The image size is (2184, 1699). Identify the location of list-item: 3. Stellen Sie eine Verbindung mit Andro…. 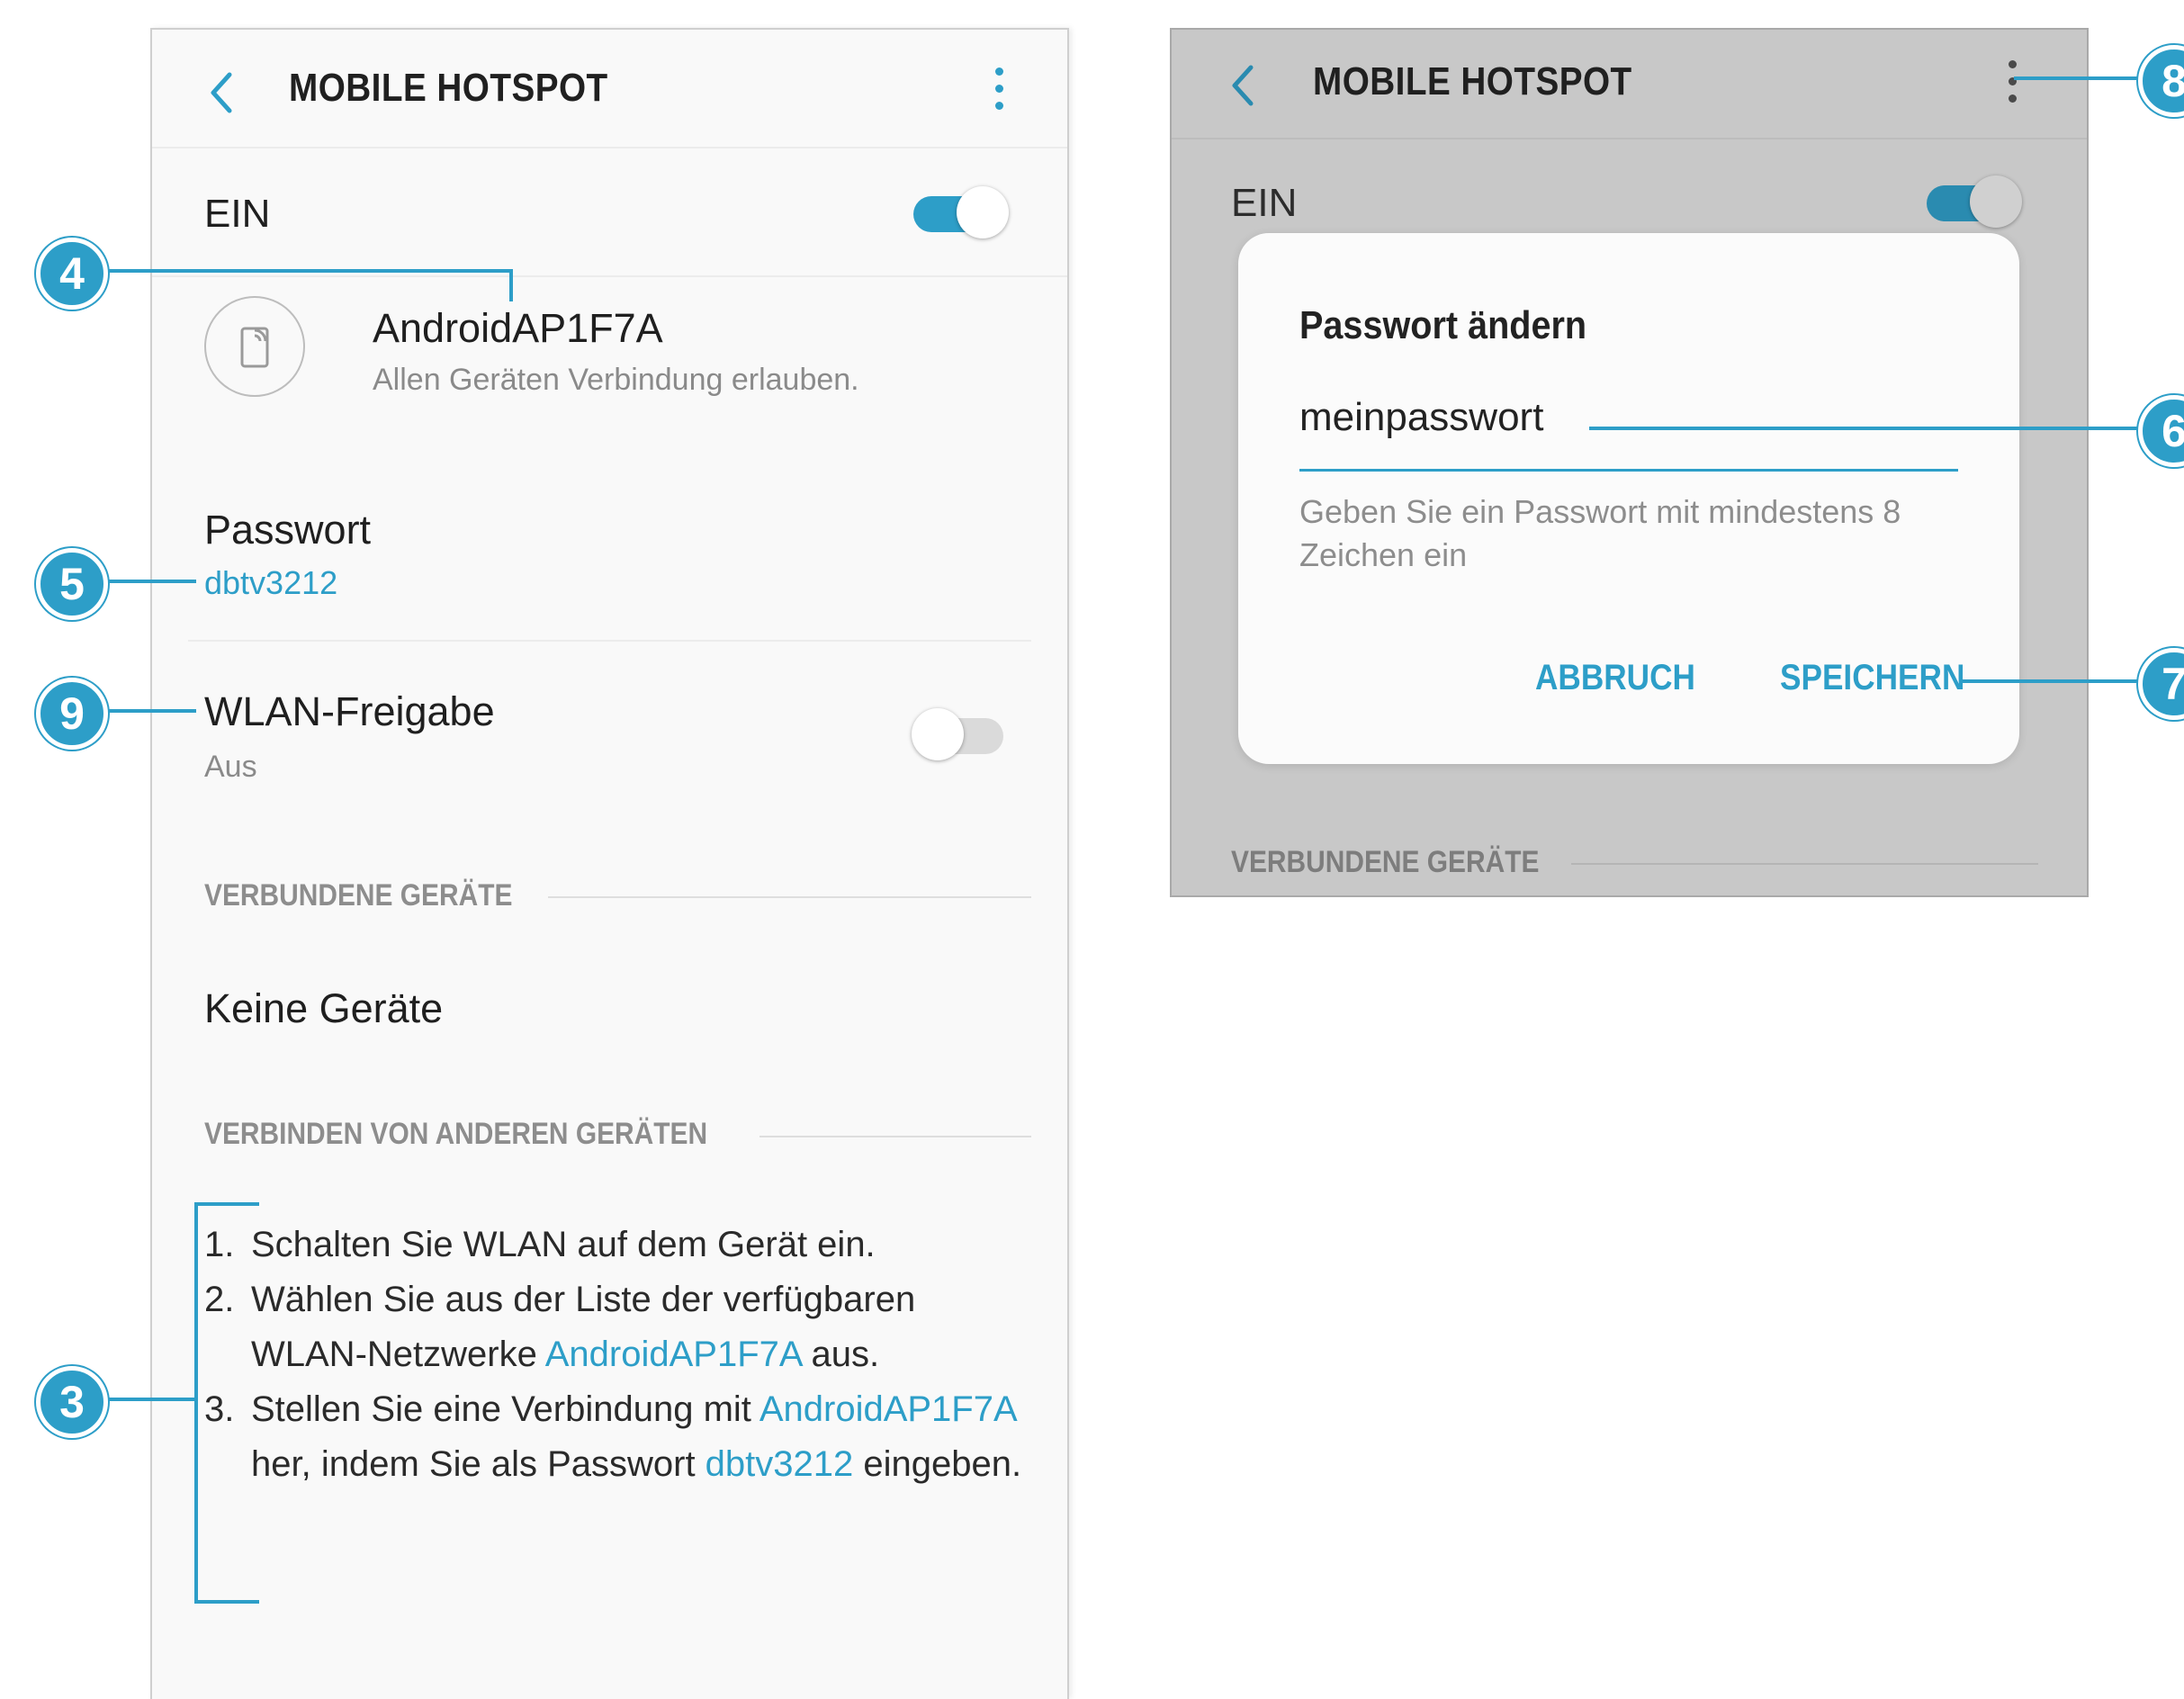
(613, 1437).